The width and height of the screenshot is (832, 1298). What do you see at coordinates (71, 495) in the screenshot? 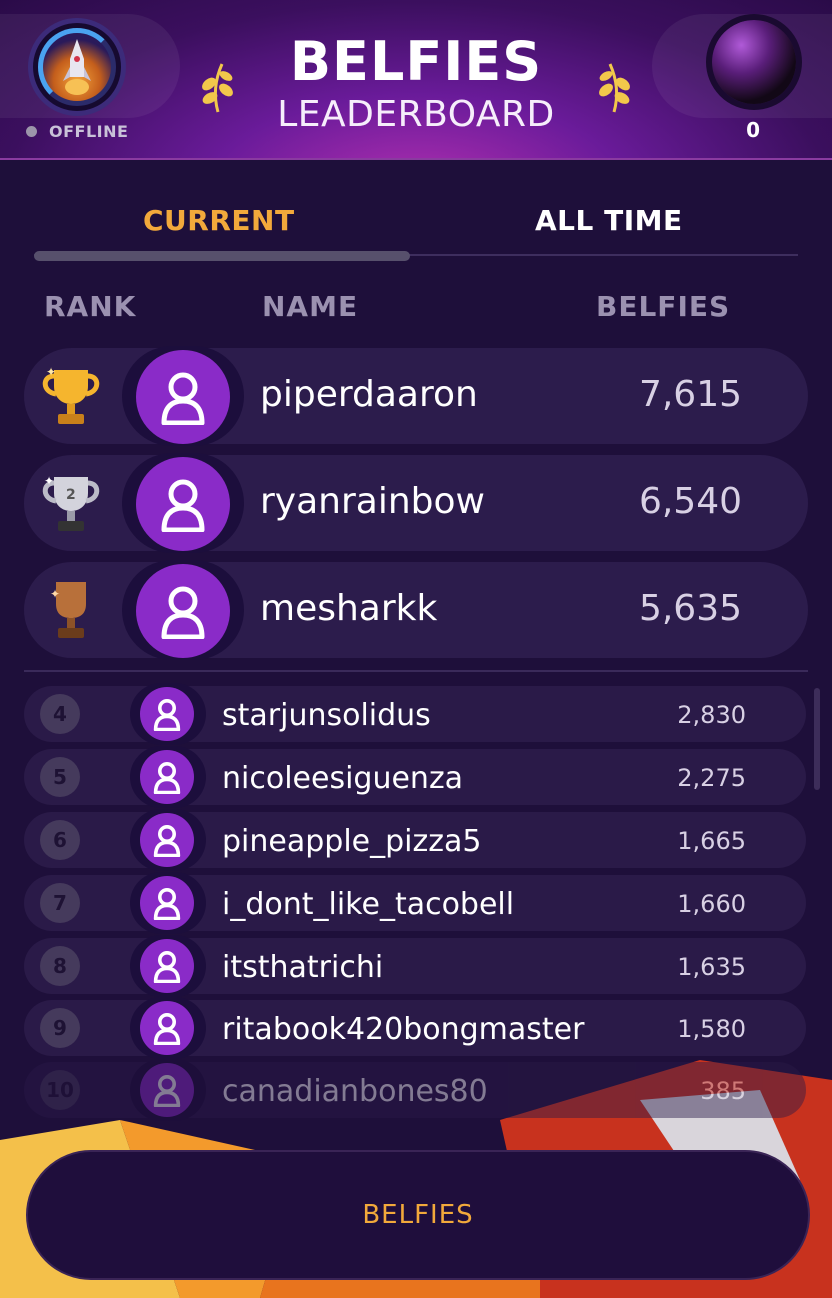
I see `svg-text: 2` at bounding box center [71, 495].